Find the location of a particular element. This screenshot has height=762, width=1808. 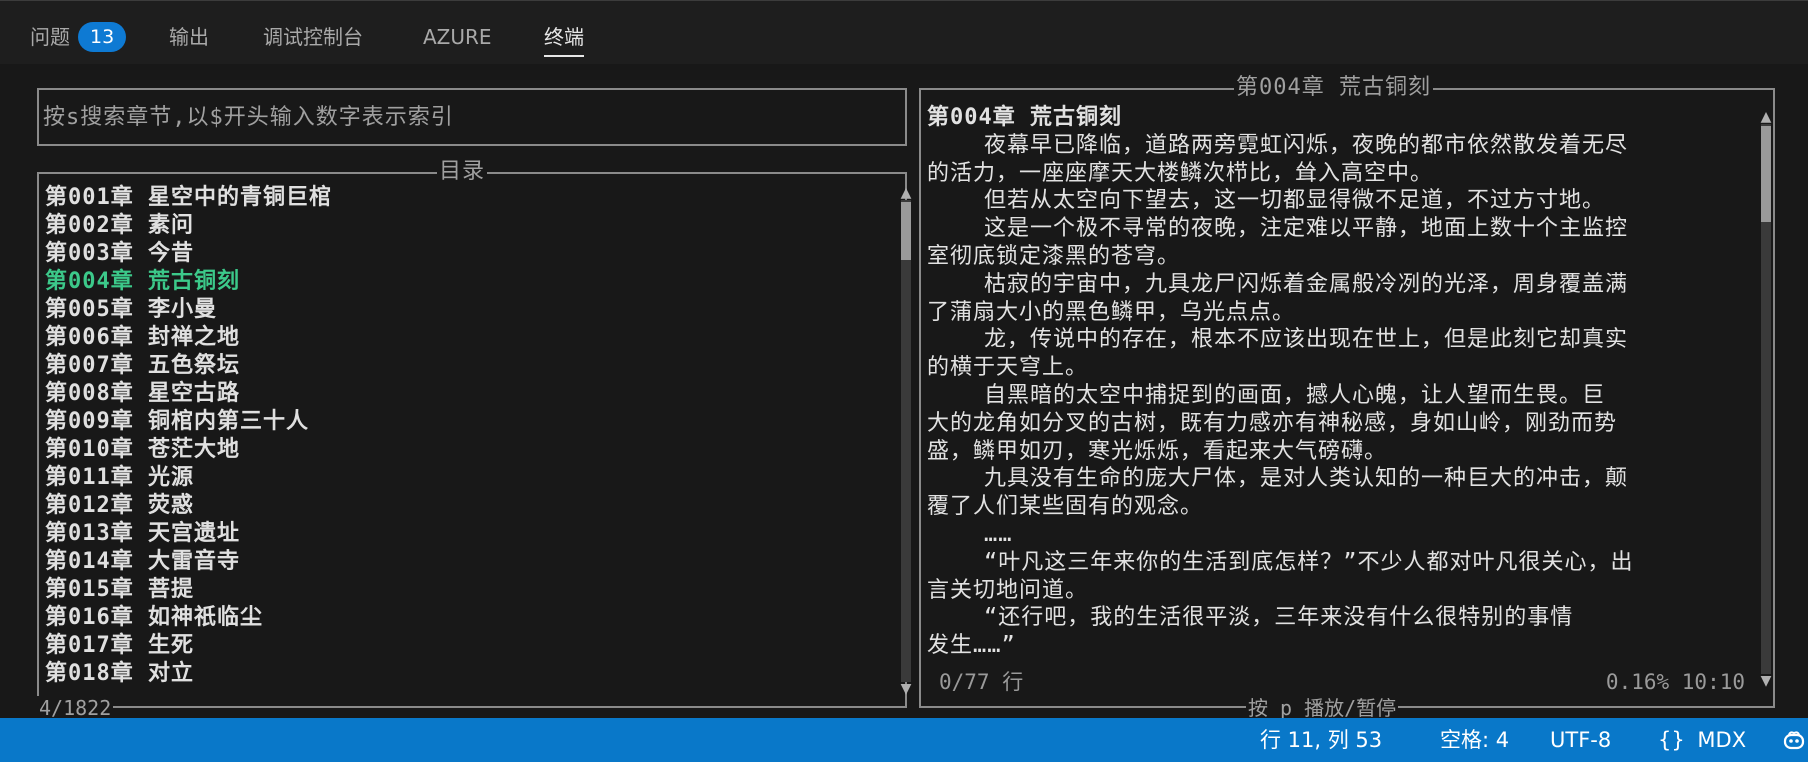

tab-label: AZURE is located at coordinates (457, 37).